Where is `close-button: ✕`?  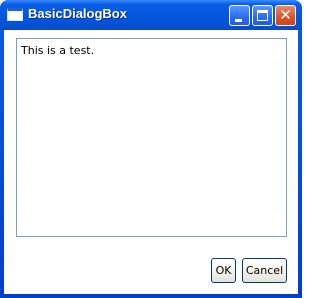 close-button: ✕ is located at coordinates (285, 15).